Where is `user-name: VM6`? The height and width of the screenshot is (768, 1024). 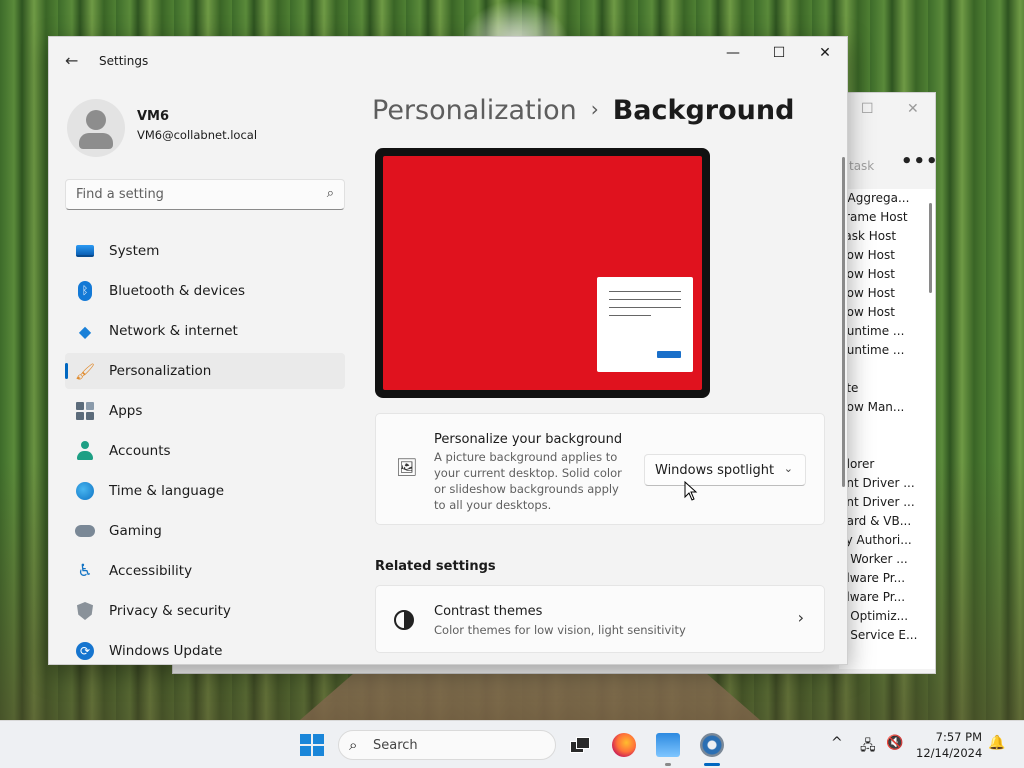 user-name: VM6 is located at coordinates (153, 116).